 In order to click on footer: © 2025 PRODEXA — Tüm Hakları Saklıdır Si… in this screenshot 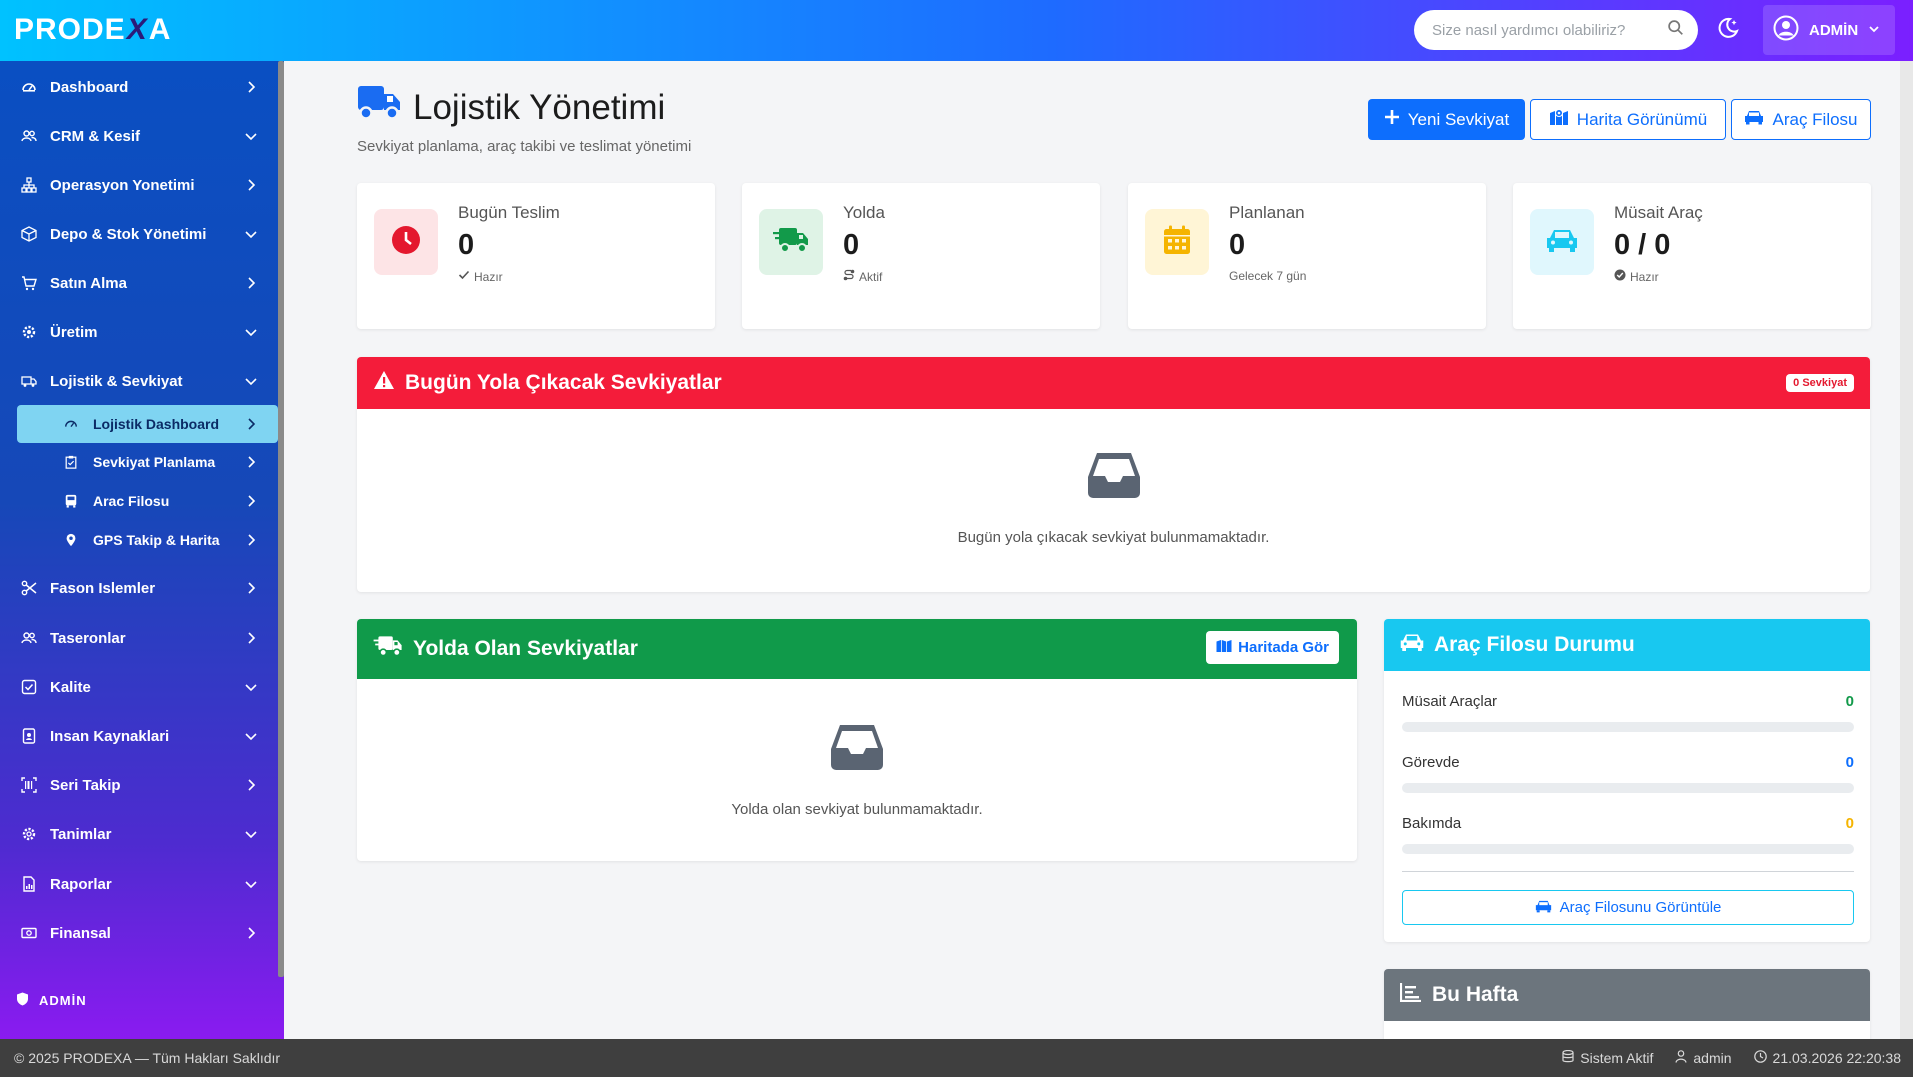, I will do `click(956, 1058)`.